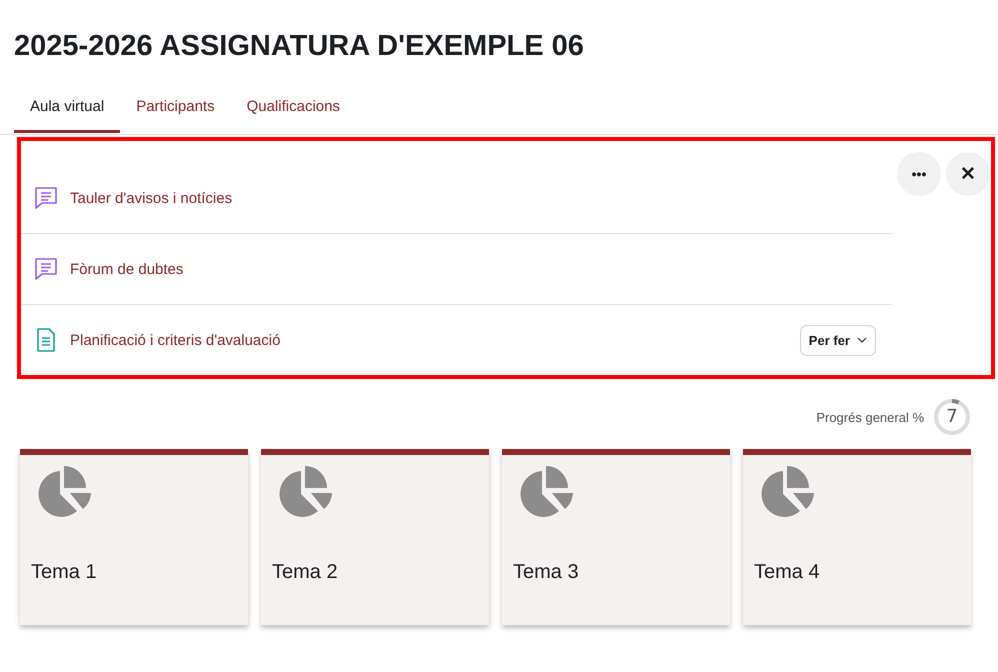 The width and height of the screenshot is (998, 672). What do you see at coordinates (175, 111) in the screenshot?
I see `tab: Participants` at bounding box center [175, 111].